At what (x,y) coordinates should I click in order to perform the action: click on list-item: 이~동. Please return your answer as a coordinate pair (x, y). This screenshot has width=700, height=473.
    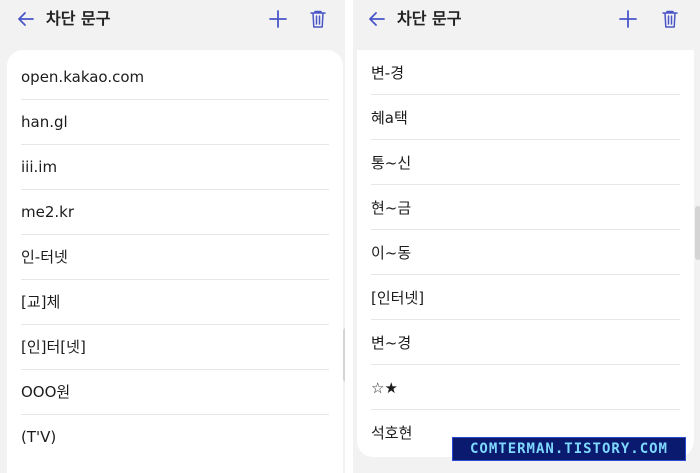
    Looking at the image, I should click on (525, 252).